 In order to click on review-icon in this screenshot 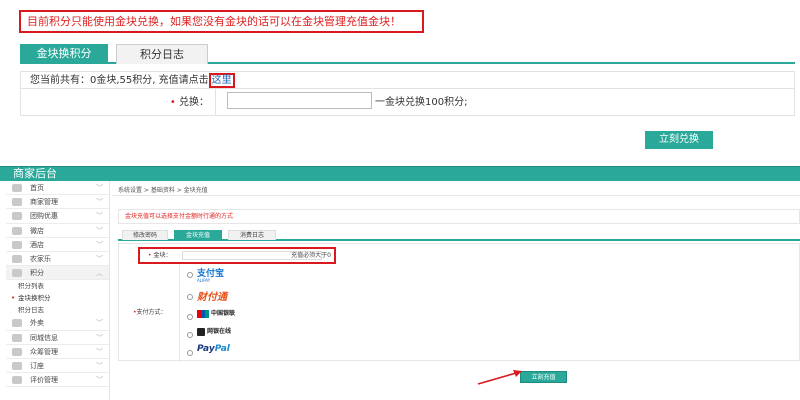, I will do `click(17, 380)`.